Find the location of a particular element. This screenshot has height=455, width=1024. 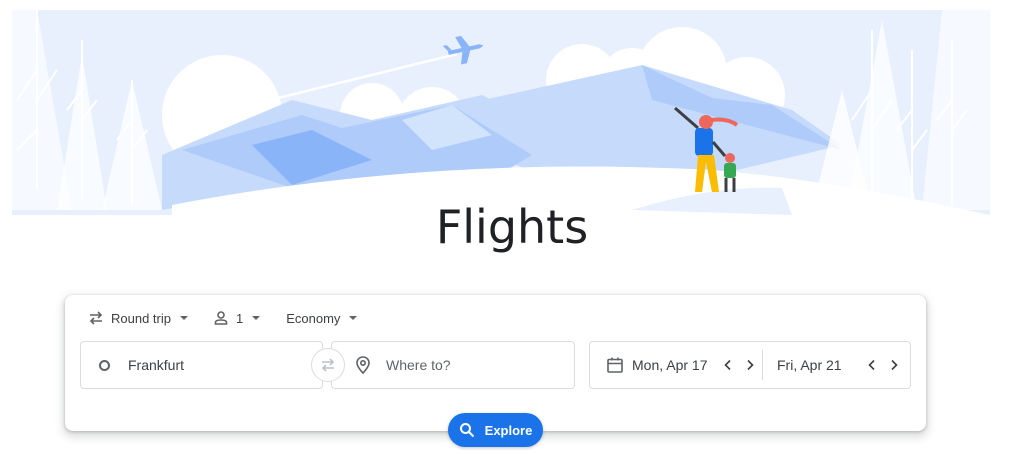

calendar-icon is located at coordinates (615, 365).